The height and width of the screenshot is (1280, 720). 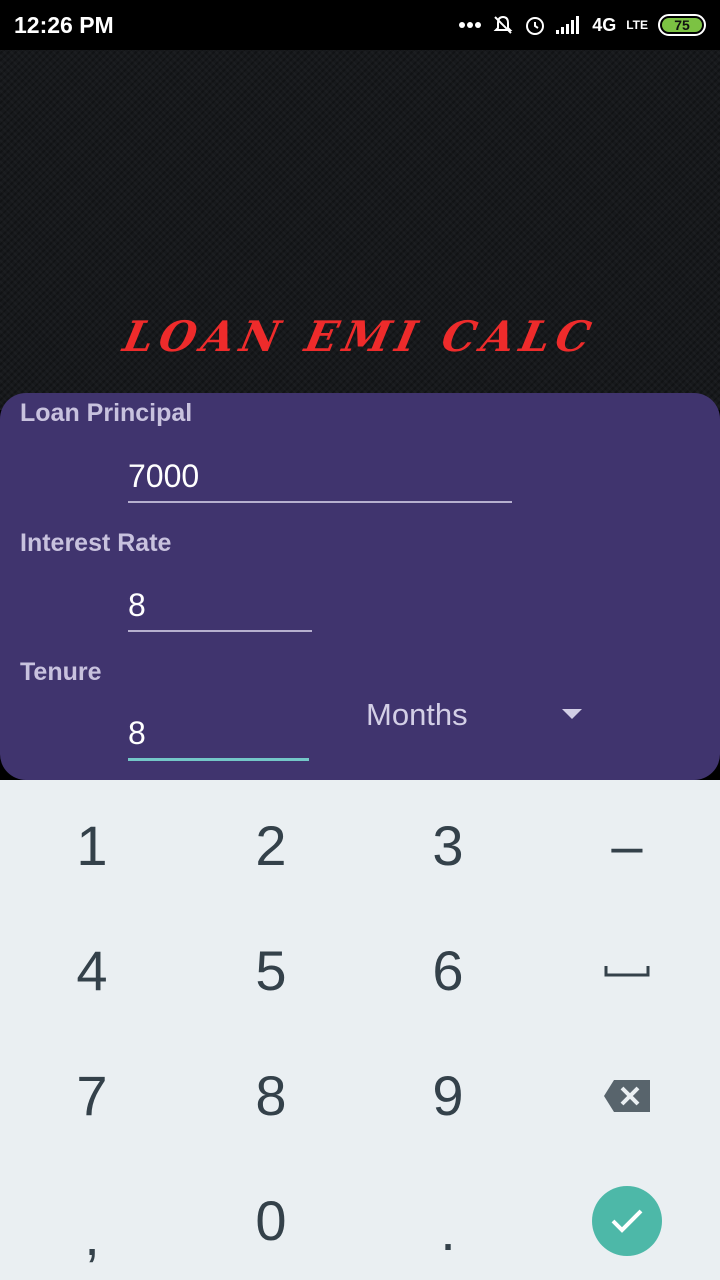 What do you see at coordinates (92, 1219) in the screenshot?
I see `key-comma: ,` at bounding box center [92, 1219].